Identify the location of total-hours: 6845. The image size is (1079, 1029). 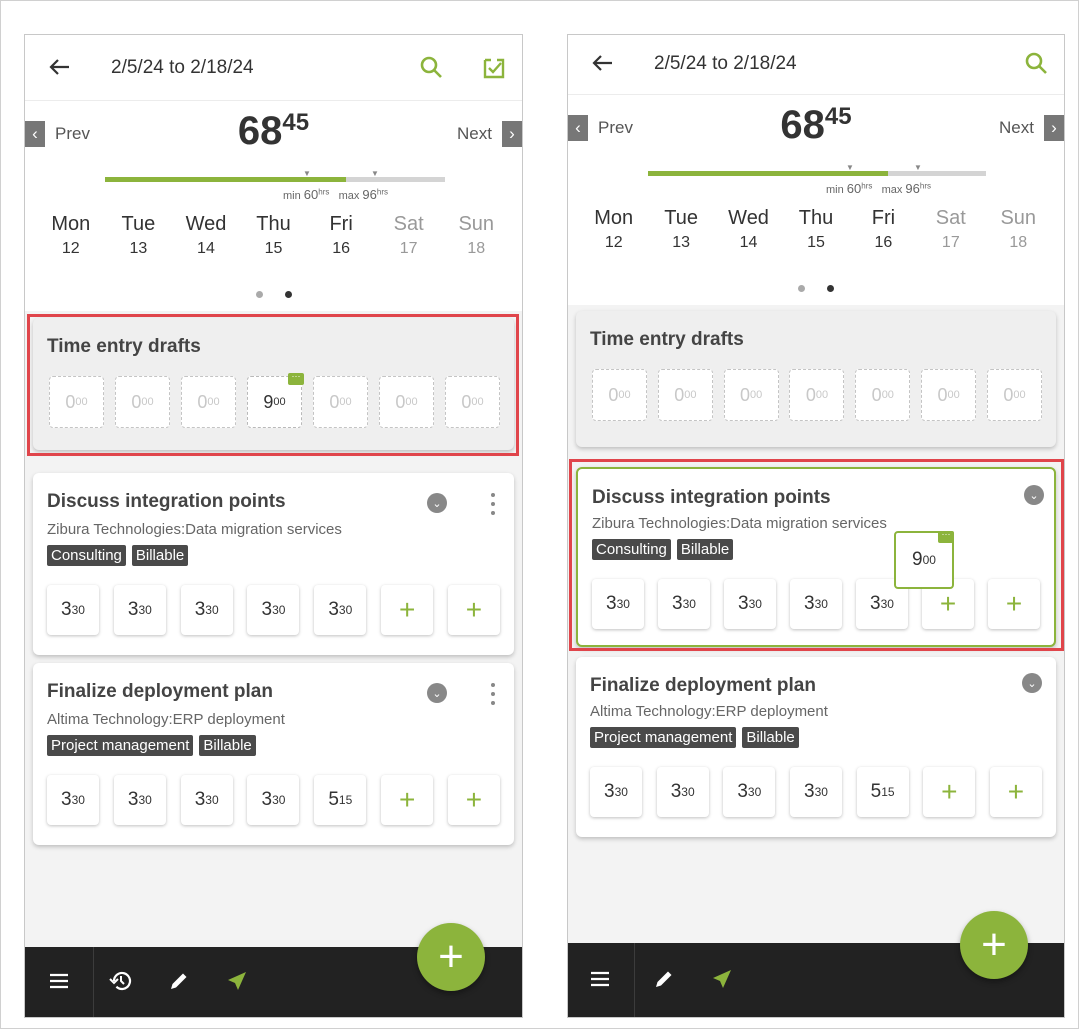
(273, 131).